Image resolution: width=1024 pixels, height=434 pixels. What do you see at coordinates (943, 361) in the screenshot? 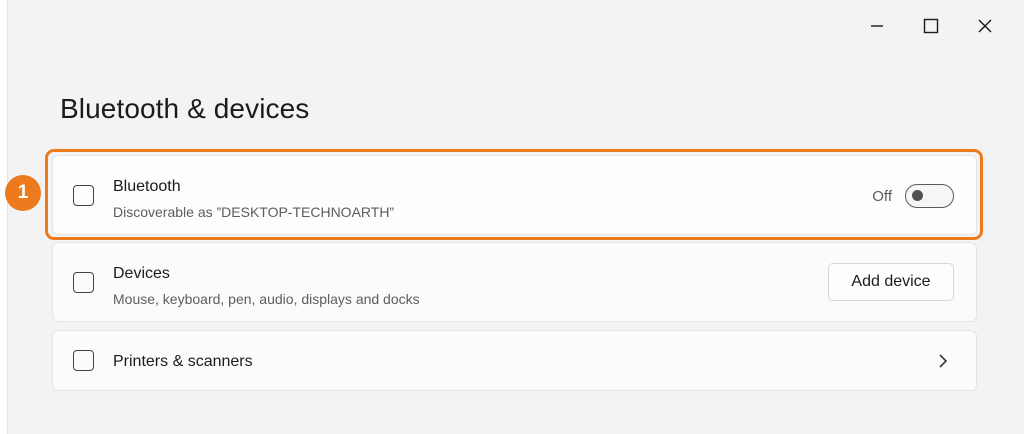
I see `chevron-right-icon` at bounding box center [943, 361].